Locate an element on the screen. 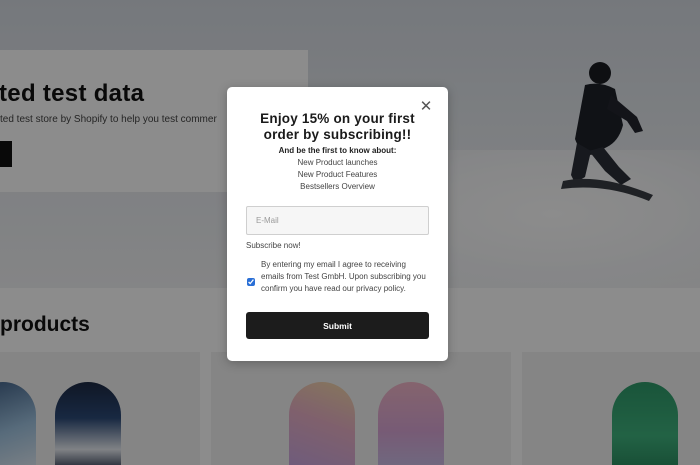 The image size is (700, 465). subscribe-label: Subscribe now! is located at coordinates (273, 245).